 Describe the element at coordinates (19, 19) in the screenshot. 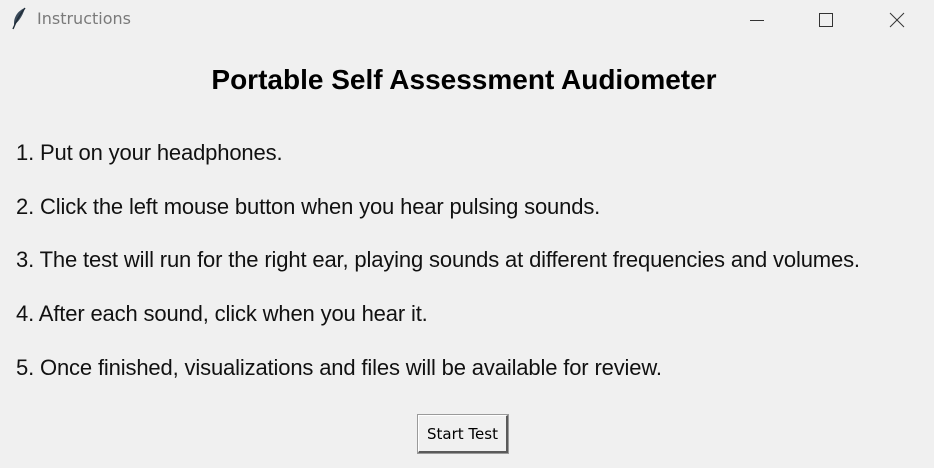

I see `feather-icon` at that location.